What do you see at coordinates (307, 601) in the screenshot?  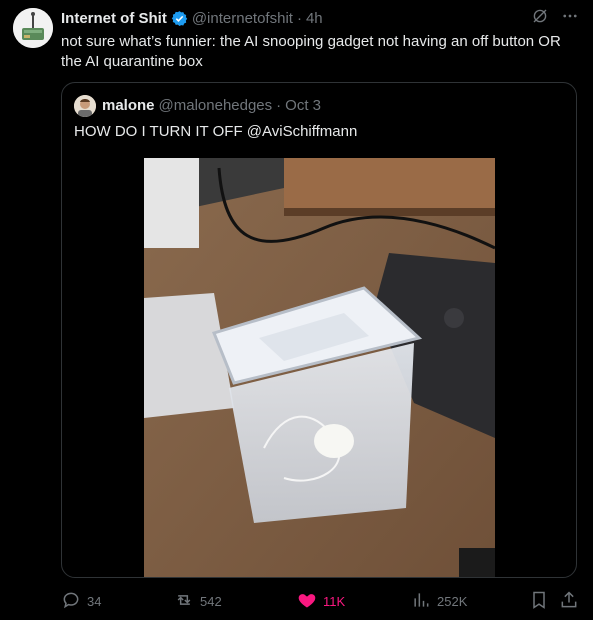 I see `heart-icon` at bounding box center [307, 601].